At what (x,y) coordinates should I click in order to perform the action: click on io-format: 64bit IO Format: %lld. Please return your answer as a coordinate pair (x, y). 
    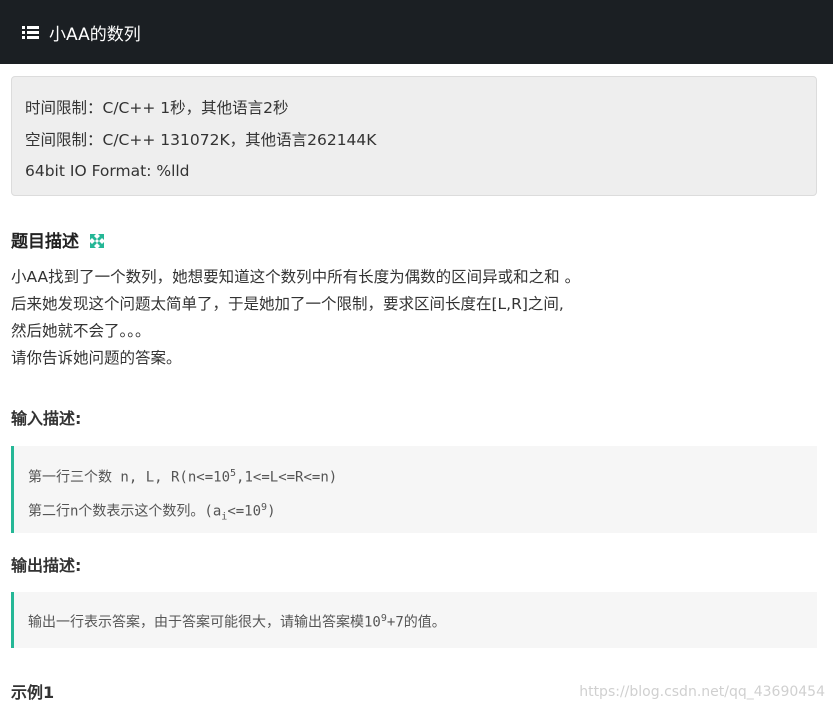
    Looking at the image, I should click on (107, 171).